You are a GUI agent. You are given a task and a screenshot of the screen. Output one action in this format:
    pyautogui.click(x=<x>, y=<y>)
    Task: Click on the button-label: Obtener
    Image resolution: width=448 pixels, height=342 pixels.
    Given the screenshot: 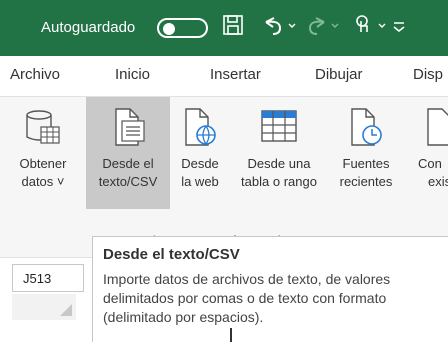 What is the action you would take?
    pyautogui.click(x=43, y=163)
    